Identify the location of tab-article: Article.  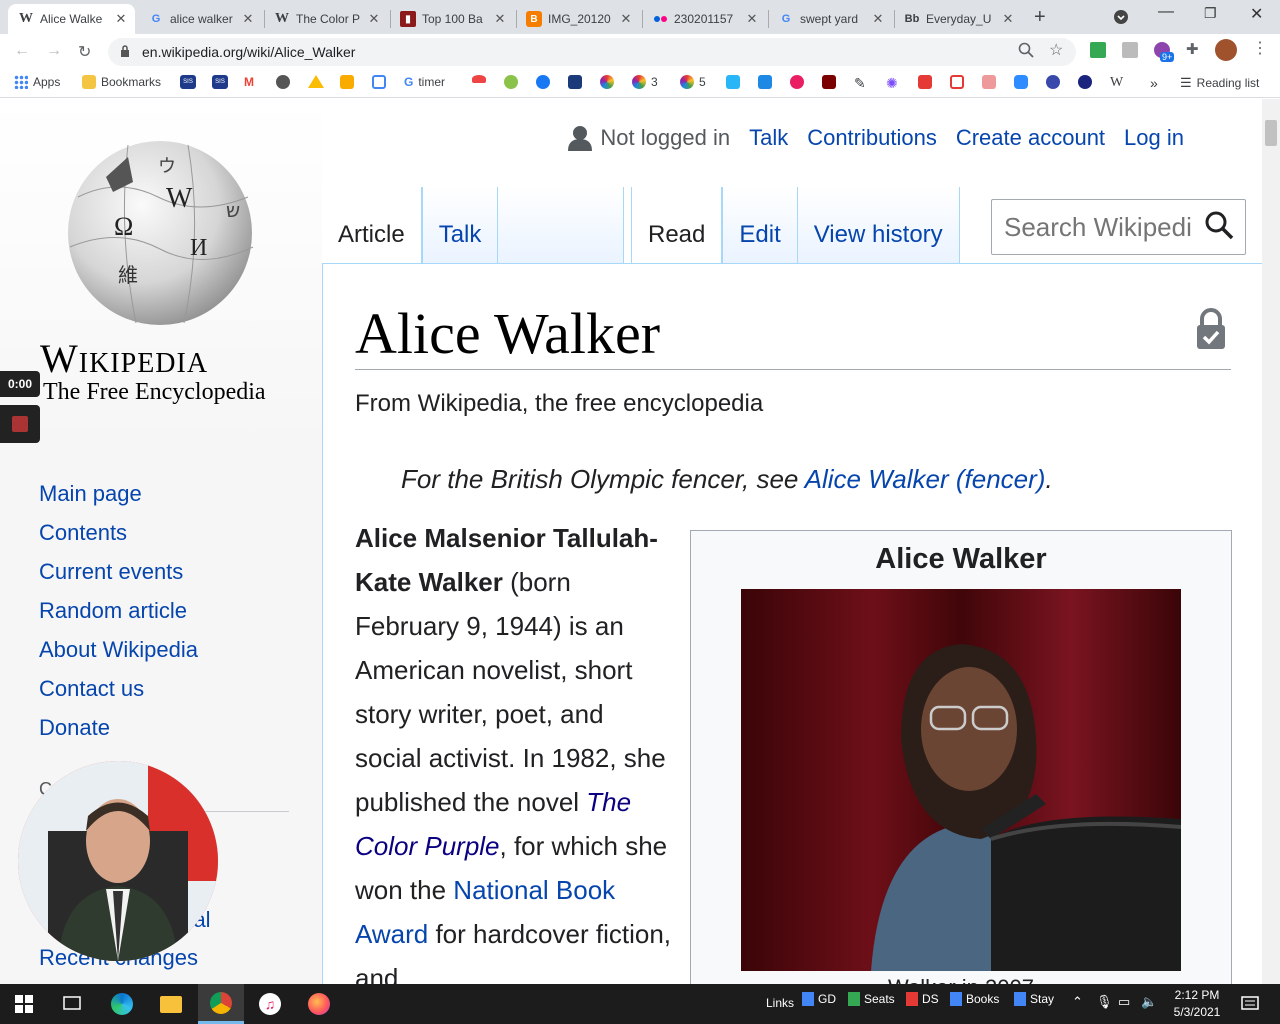
(372, 225).